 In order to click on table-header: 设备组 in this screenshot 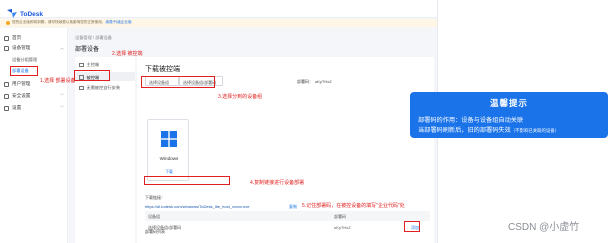, I will do `click(154, 216)`.